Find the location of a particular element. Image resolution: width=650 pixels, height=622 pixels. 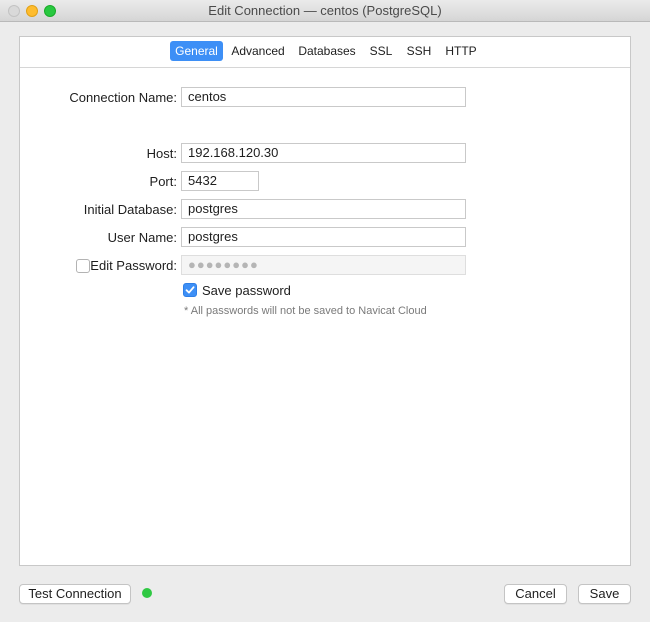

host-input: 192.168.120.30 is located at coordinates (323, 153).